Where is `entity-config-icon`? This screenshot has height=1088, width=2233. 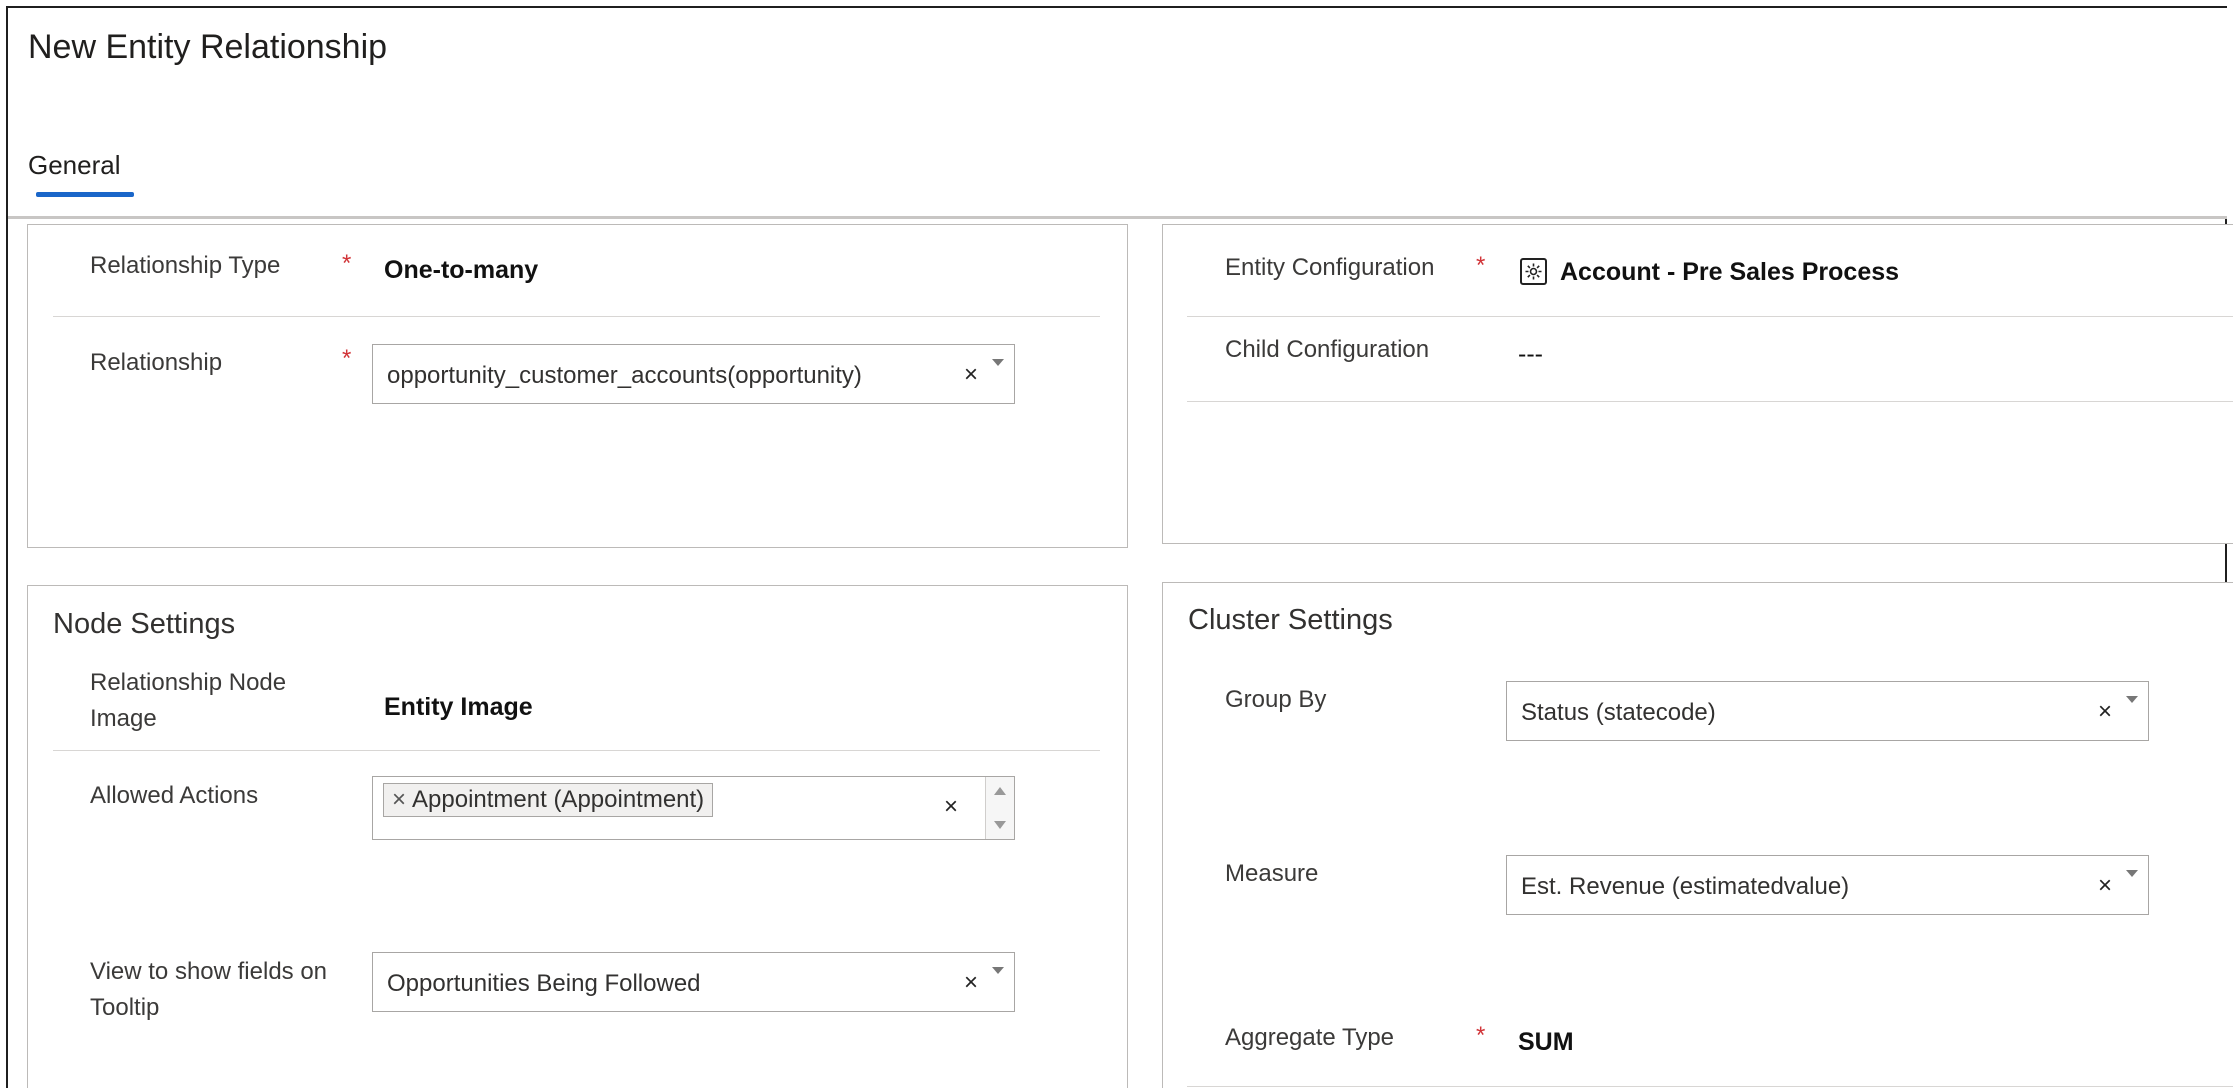 entity-config-icon is located at coordinates (1533, 271).